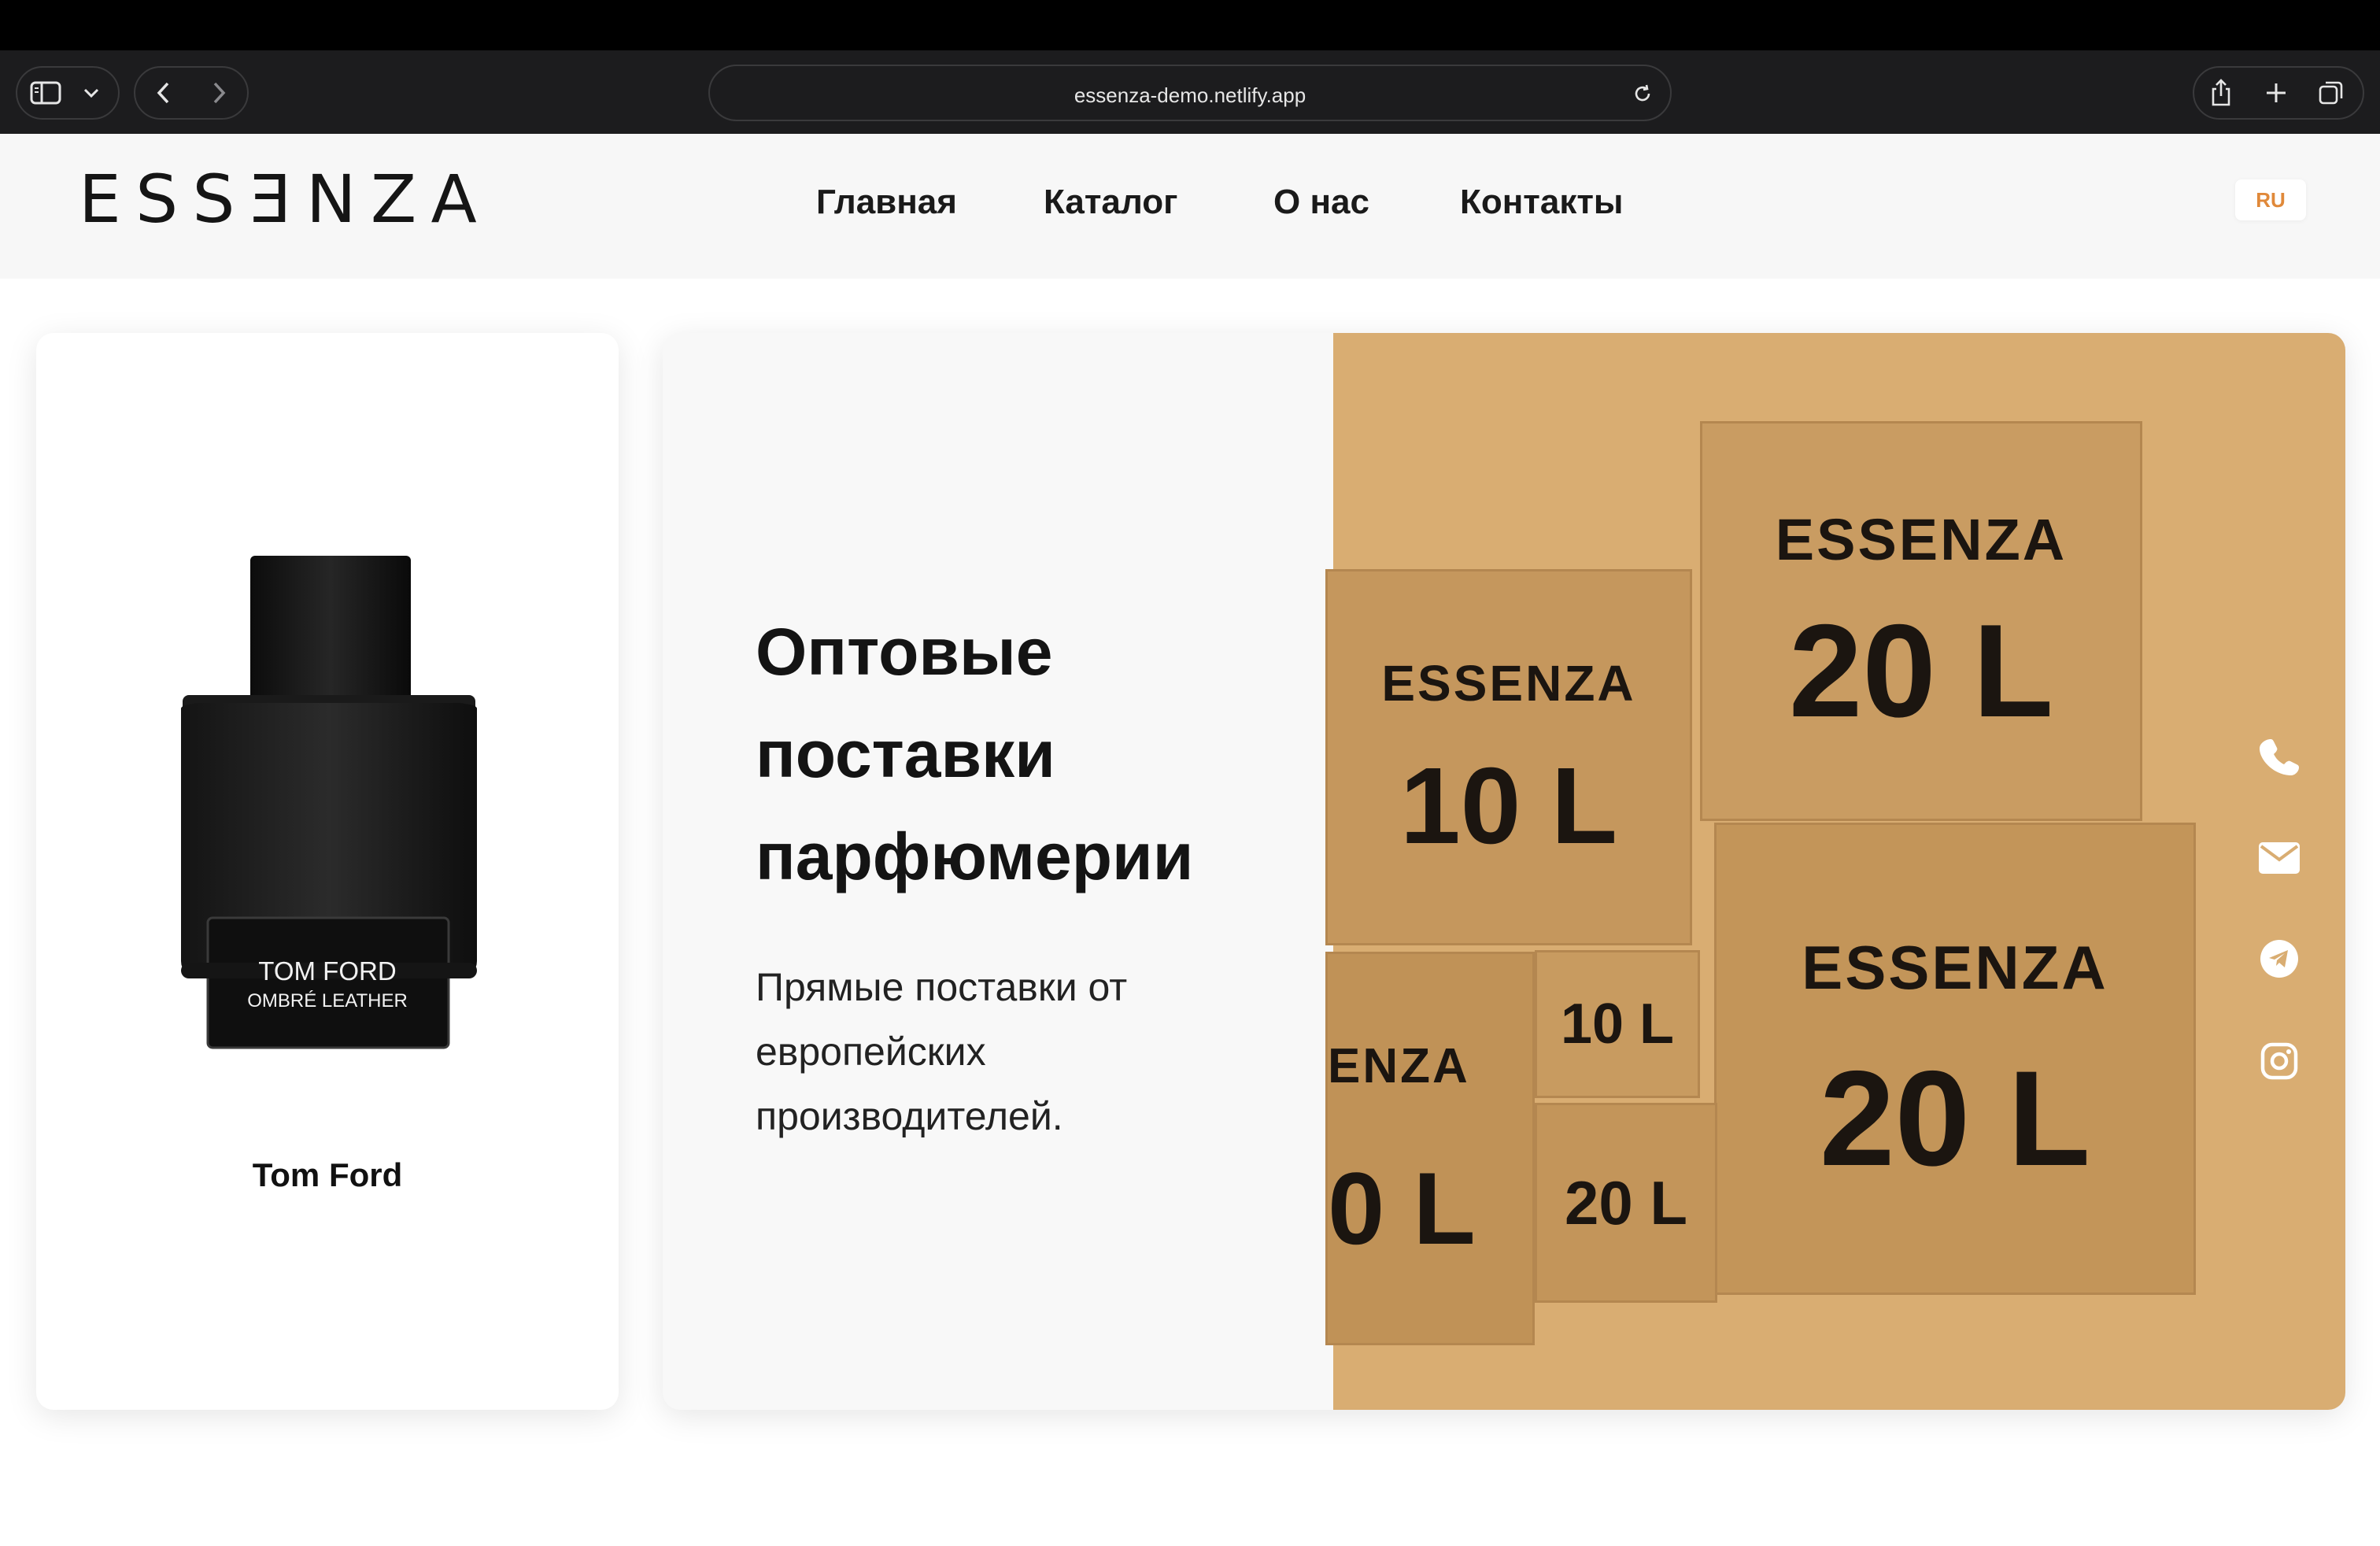 This screenshot has width=2380, height=1546. What do you see at coordinates (2279, 1061) in the screenshot?
I see `instagram-icon` at bounding box center [2279, 1061].